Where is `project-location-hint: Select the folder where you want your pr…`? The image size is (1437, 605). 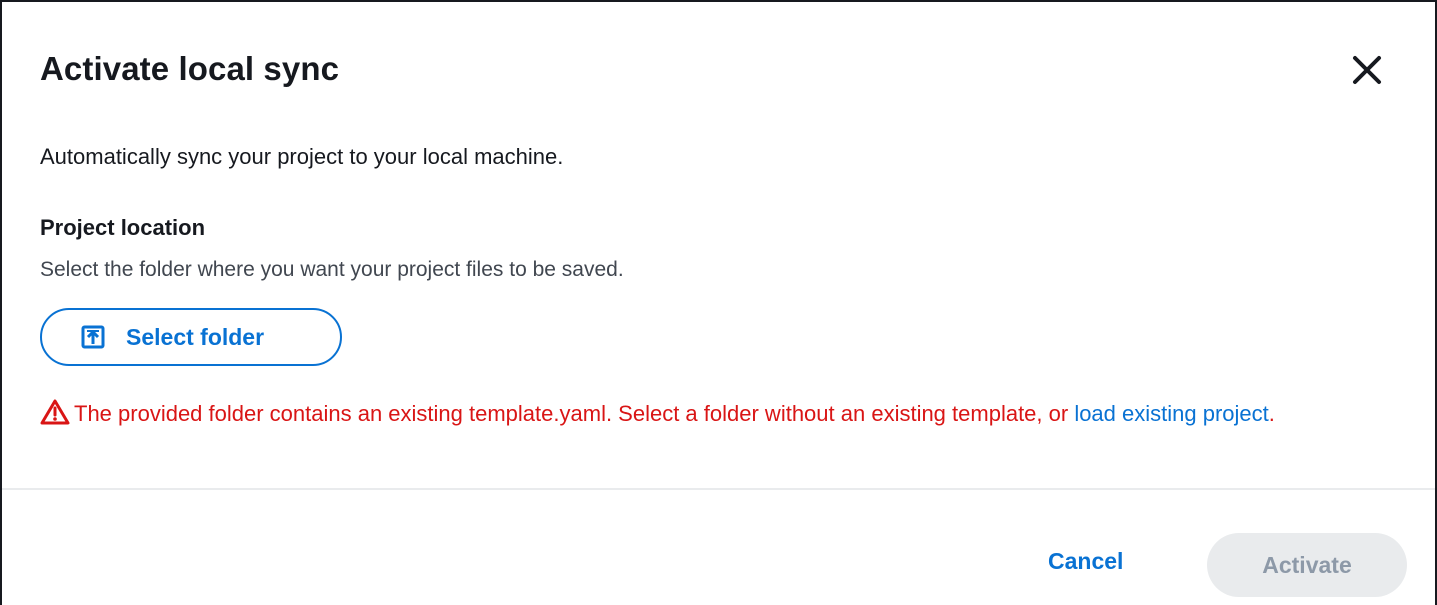
project-location-hint: Select the folder where you want your pr… is located at coordinates (332, 269).